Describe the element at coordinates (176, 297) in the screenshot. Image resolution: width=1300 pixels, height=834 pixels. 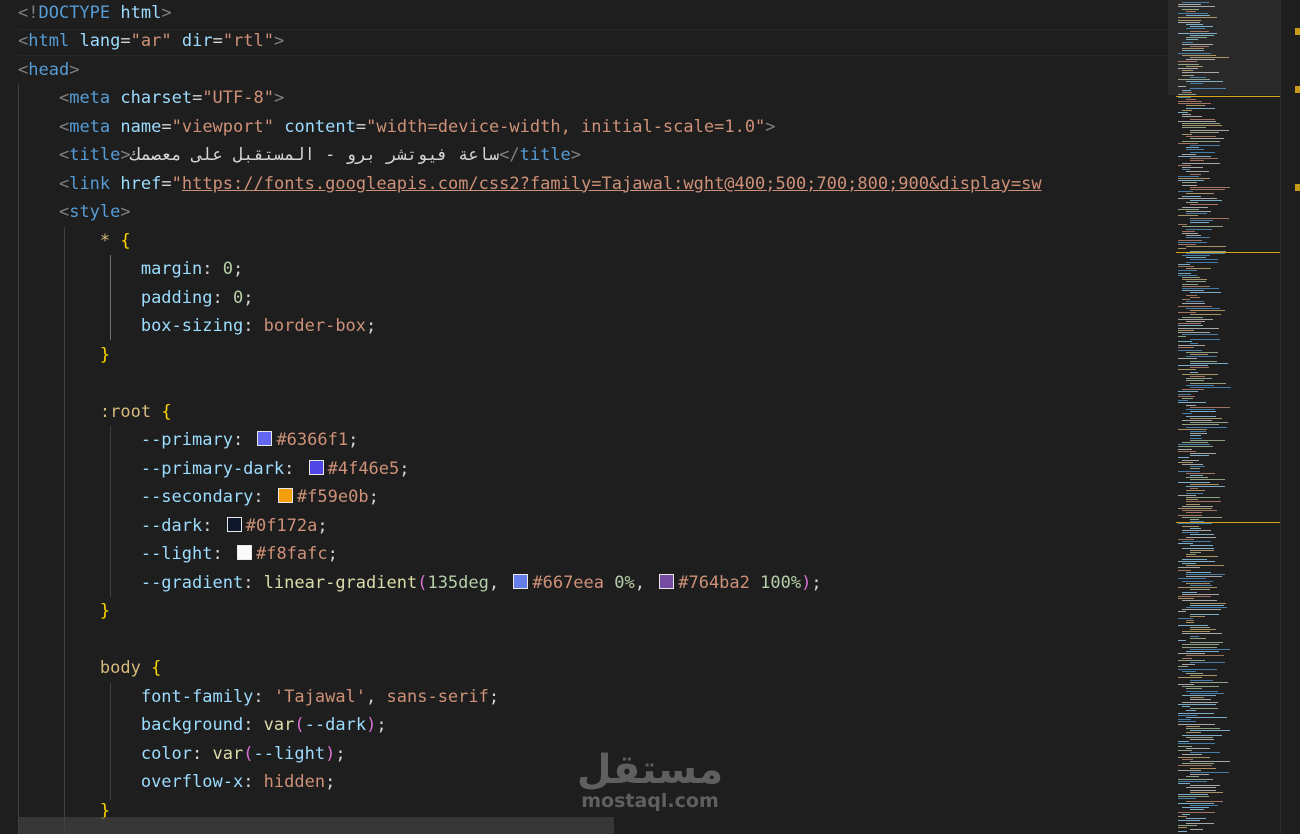
I see `code-token: padding` at that location.